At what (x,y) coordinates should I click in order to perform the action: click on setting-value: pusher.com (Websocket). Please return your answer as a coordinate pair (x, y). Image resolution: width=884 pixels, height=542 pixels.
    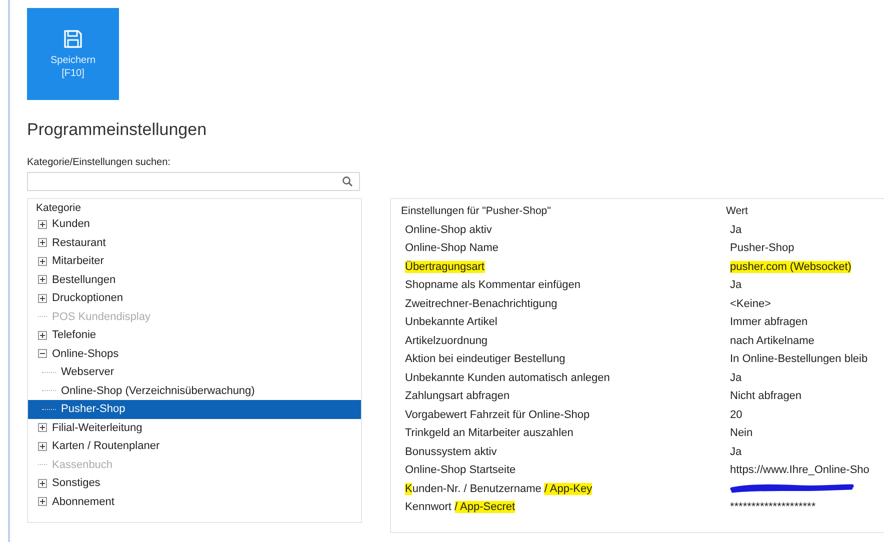
    Looking at the image, I should click on (791, 266).